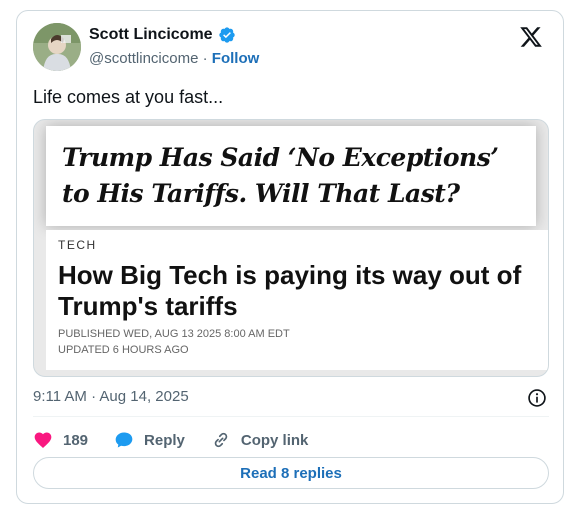  Describe the element at coordinates (531, 37) in the screenshot. I see `x-logo-icon` at that location.